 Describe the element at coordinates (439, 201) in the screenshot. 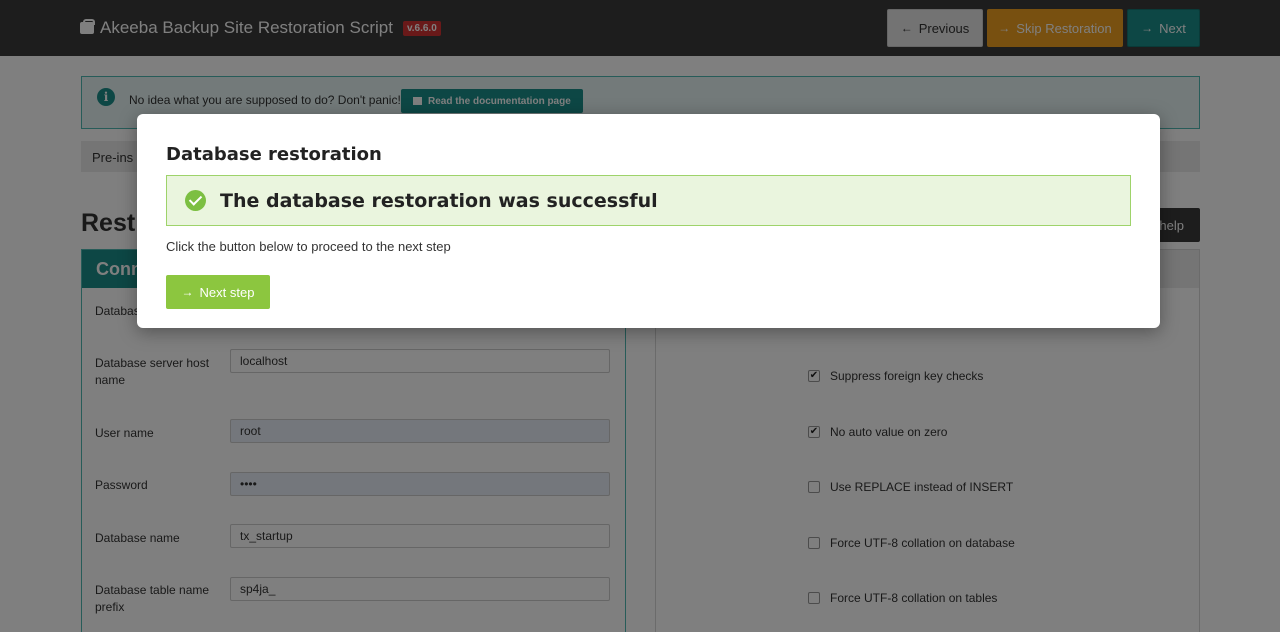

I see `success-message: The database restoration was successful` at that location.